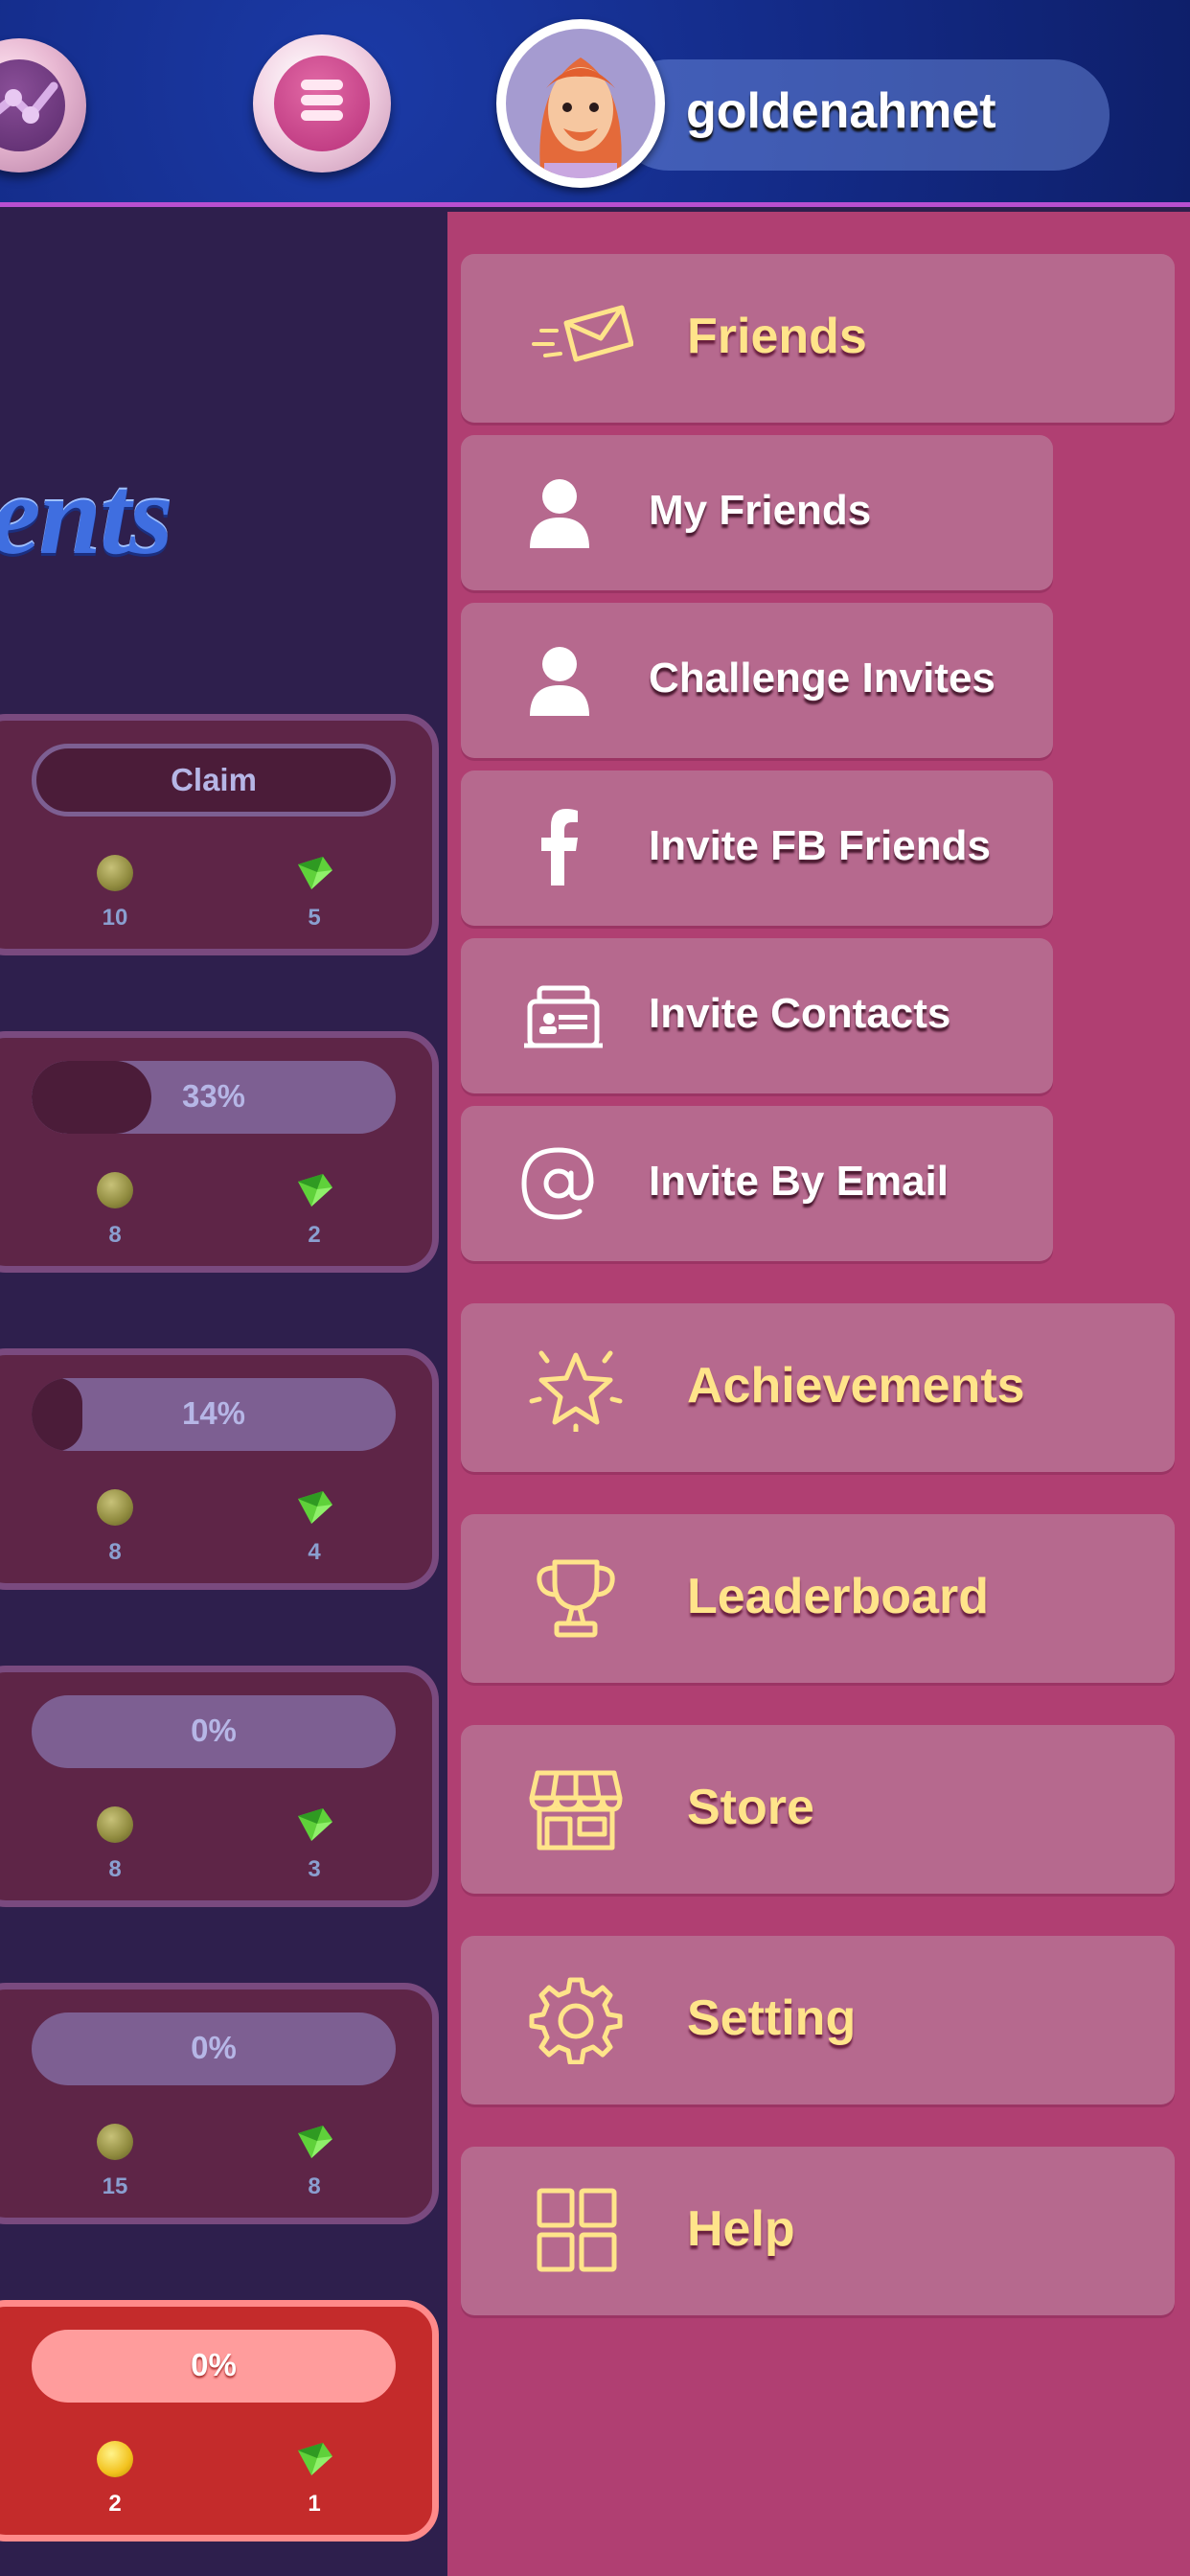  I want to click on gem-reward: 2, so click(315, 1235).